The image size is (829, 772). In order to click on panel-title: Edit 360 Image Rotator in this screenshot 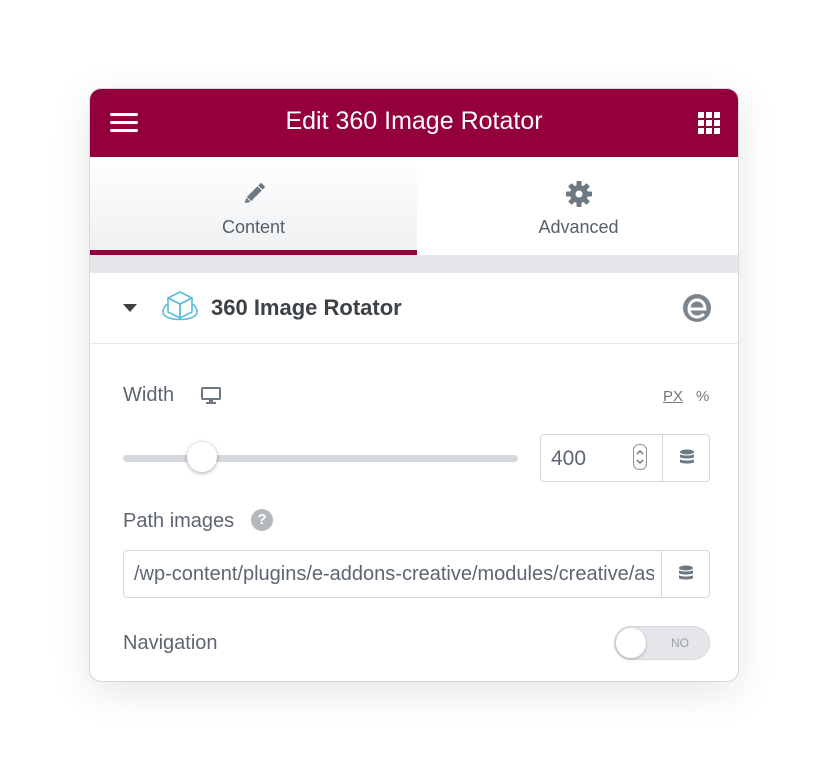, I will do `click(414, 121)`.